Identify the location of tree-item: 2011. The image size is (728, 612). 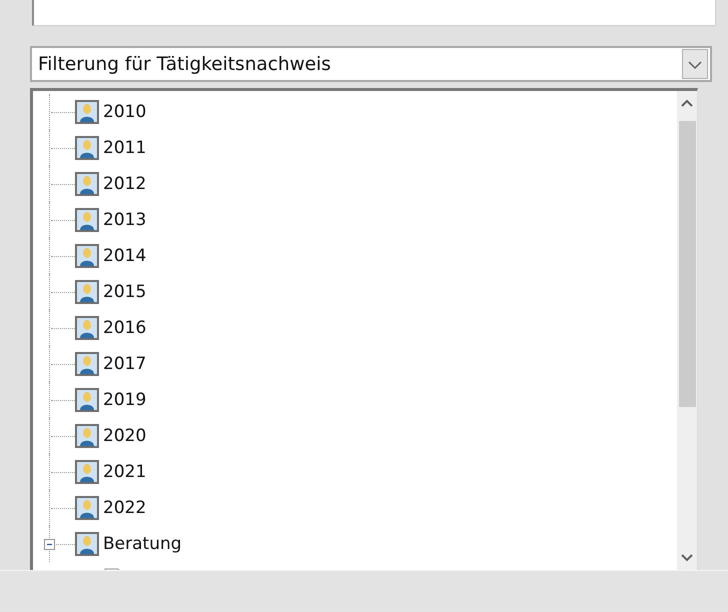
(124, 148).